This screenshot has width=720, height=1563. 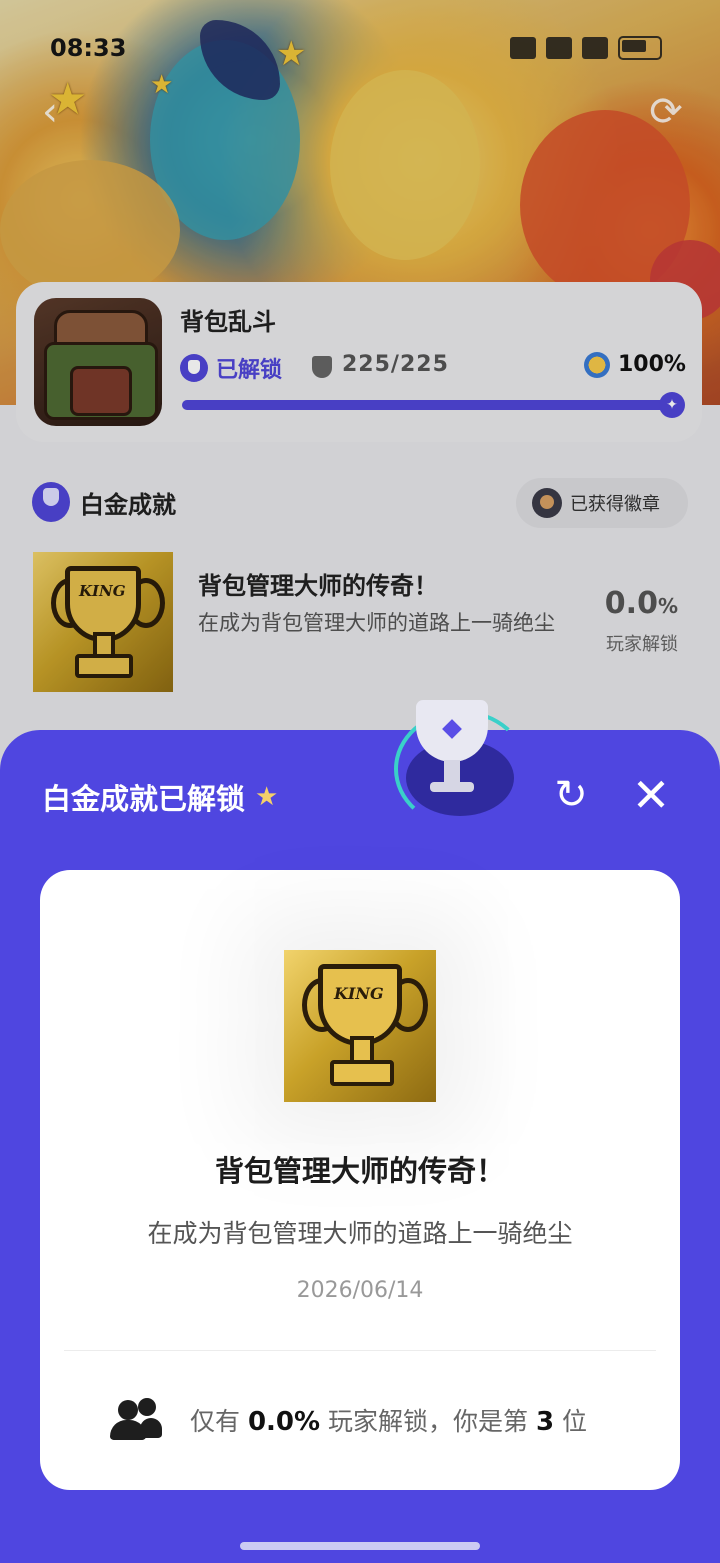 I want to click on users-icon, so click(x=136, y=1420).